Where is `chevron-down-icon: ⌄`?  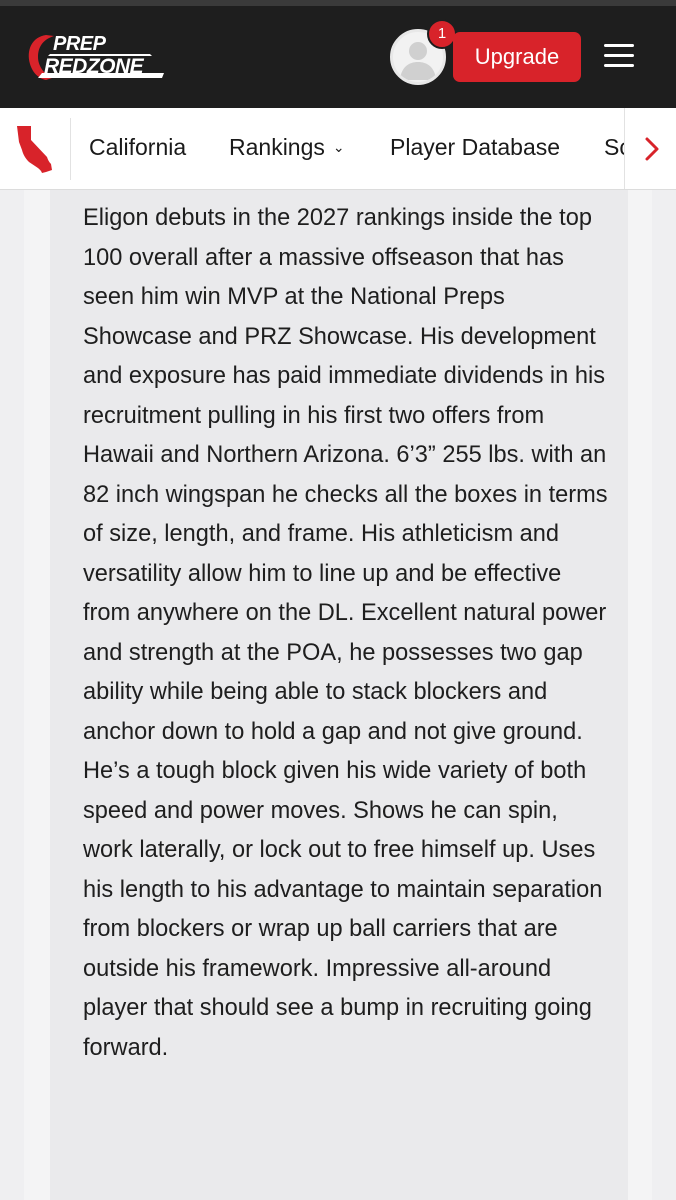 chevron-down-icon: ⌄ is located at coordinates (338, 147).